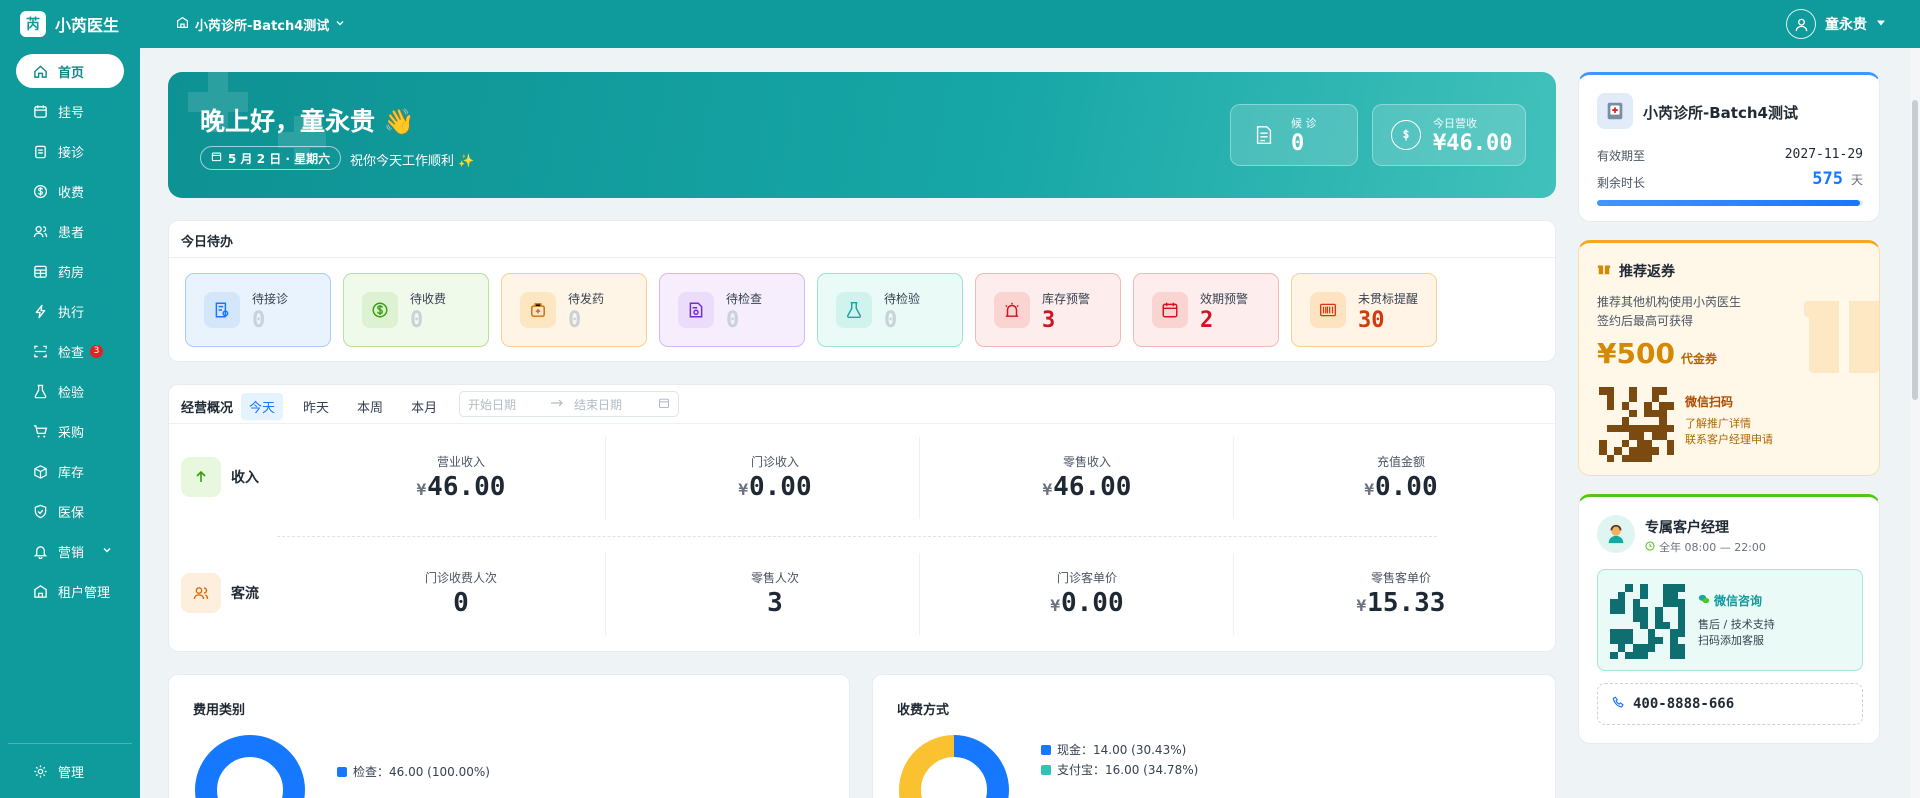 The image size is (1920, 798). What do you see at coordinates (1264, 135) in the screenshot?
I see `document-icon` at bounding box center [1264, 135].